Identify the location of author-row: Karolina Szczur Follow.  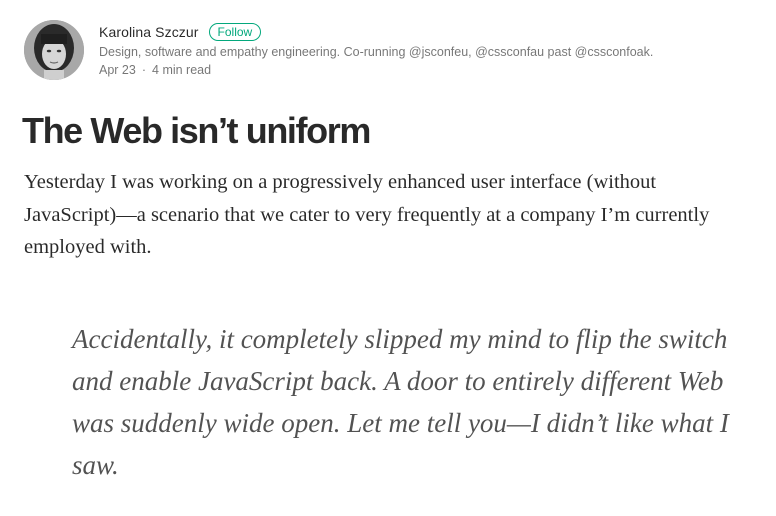
(376, 32).